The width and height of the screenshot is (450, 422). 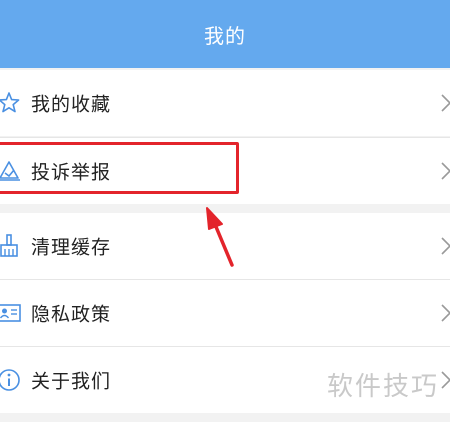 What do you see at coordinates (11, 313) in the screenshot?
I see `id-card-icon` at bounding box center [11, 313].